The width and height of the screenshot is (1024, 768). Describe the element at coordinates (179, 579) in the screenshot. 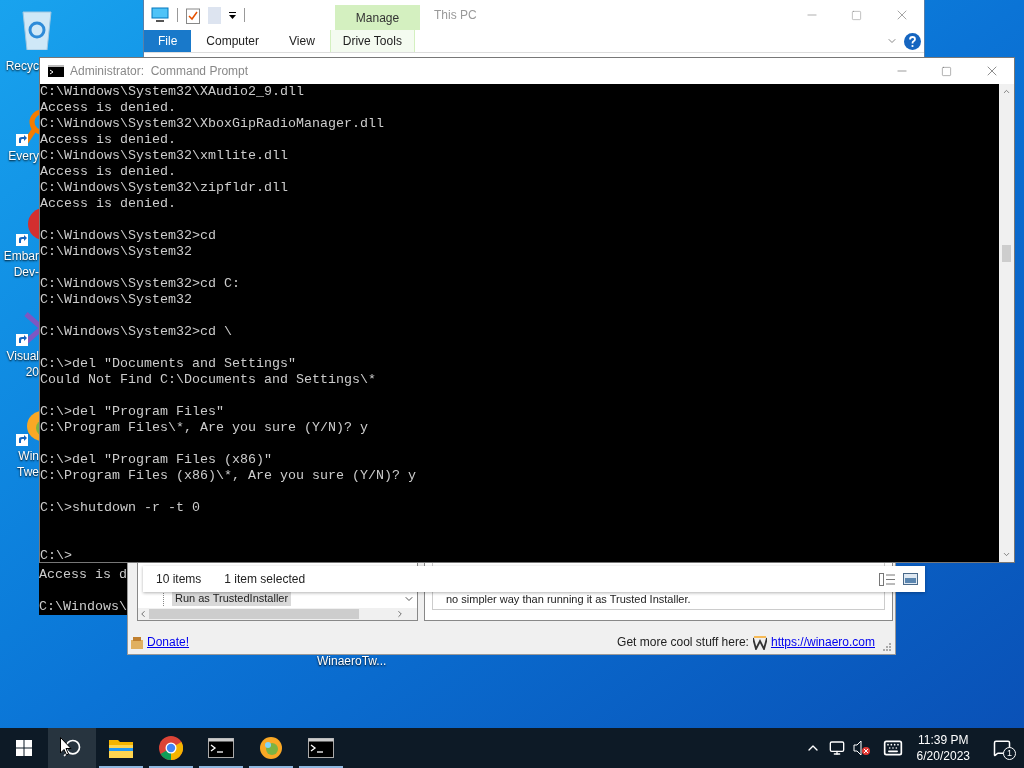

I see `status-text: 10 items` at that location.